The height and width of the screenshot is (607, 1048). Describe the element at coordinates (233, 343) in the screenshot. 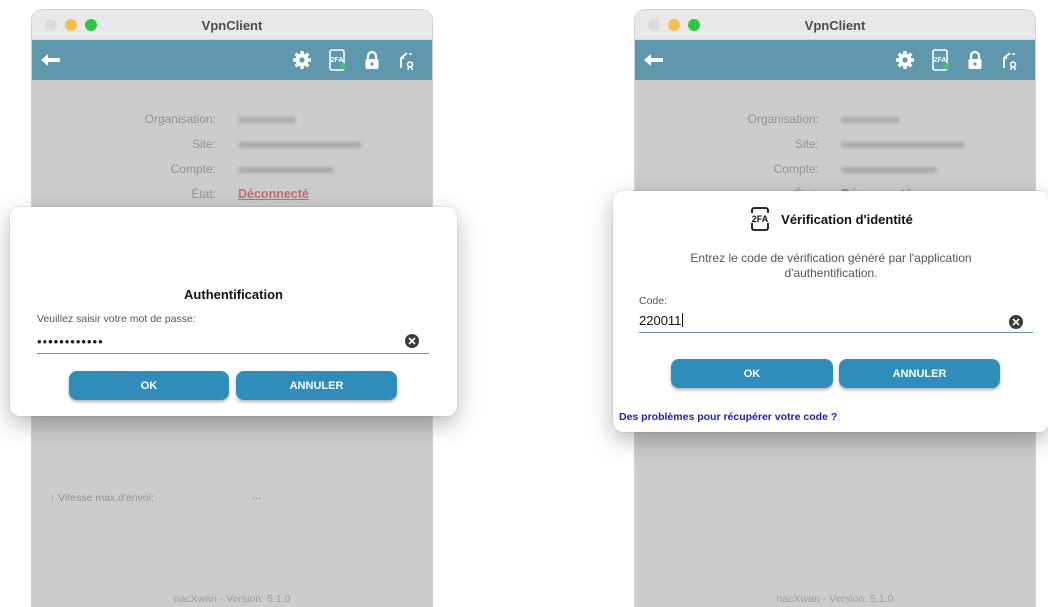

I see `password-field: ••••••••••••` at that location.